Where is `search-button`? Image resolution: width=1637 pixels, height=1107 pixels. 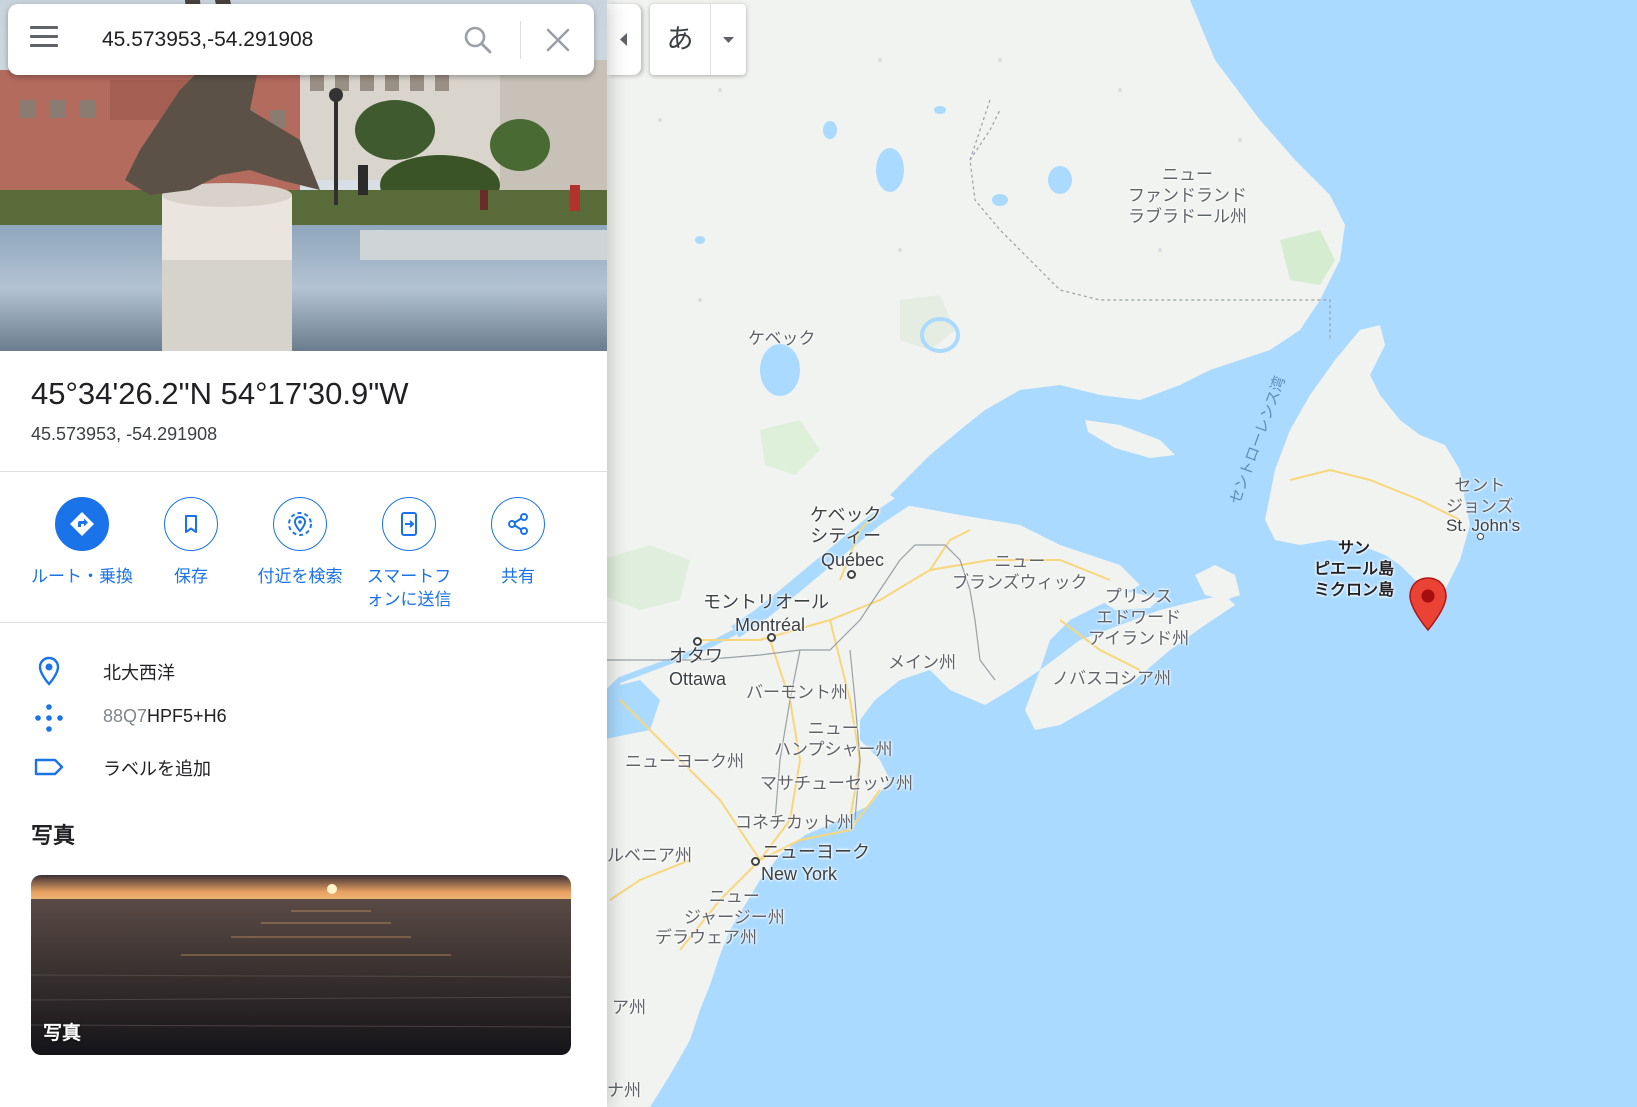
search-button is located at coordinates (478, 40).